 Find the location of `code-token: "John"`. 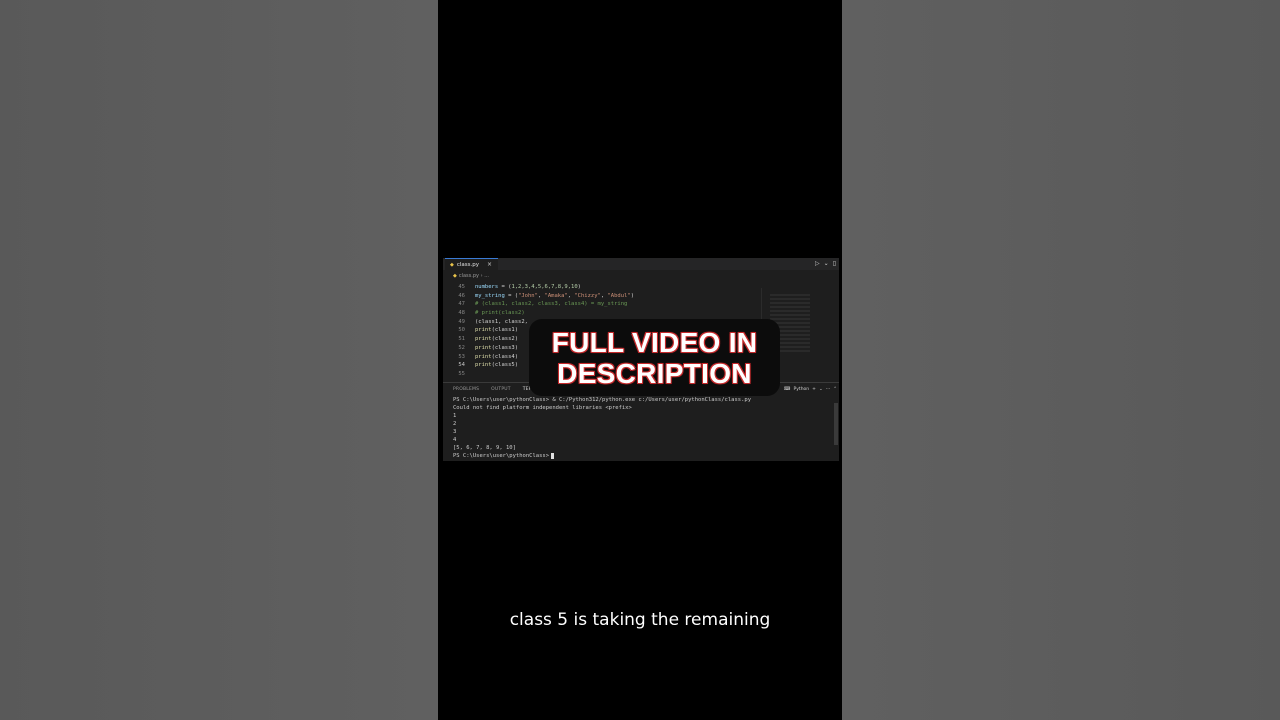

code-token: "John" is located at coordinates (528, 295).